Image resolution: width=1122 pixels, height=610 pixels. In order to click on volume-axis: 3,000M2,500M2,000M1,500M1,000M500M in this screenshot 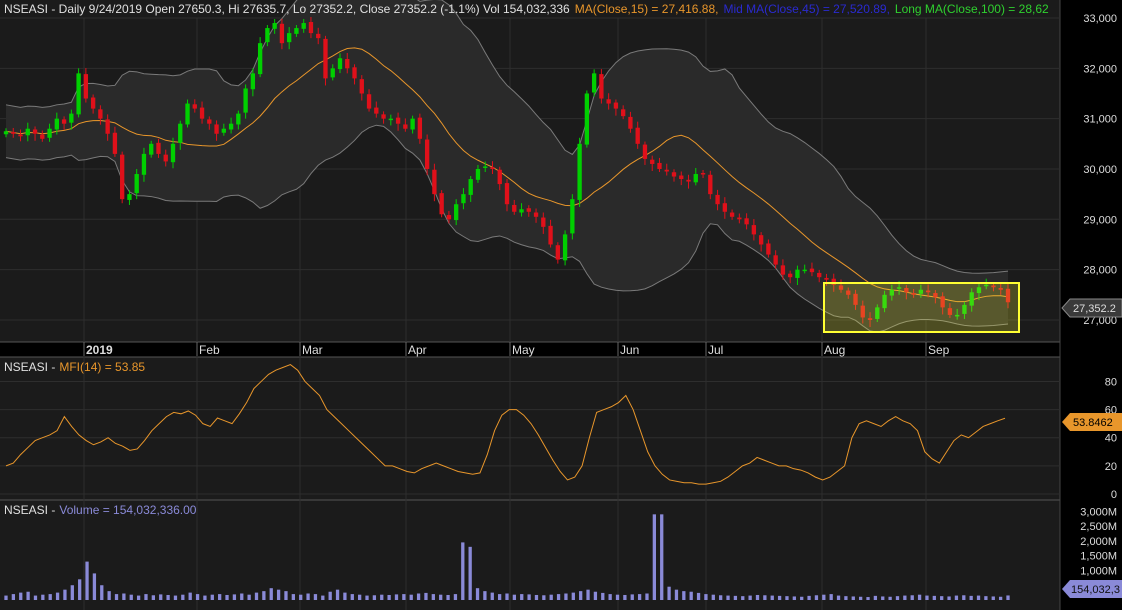, I will do `click(1098, 549)`.